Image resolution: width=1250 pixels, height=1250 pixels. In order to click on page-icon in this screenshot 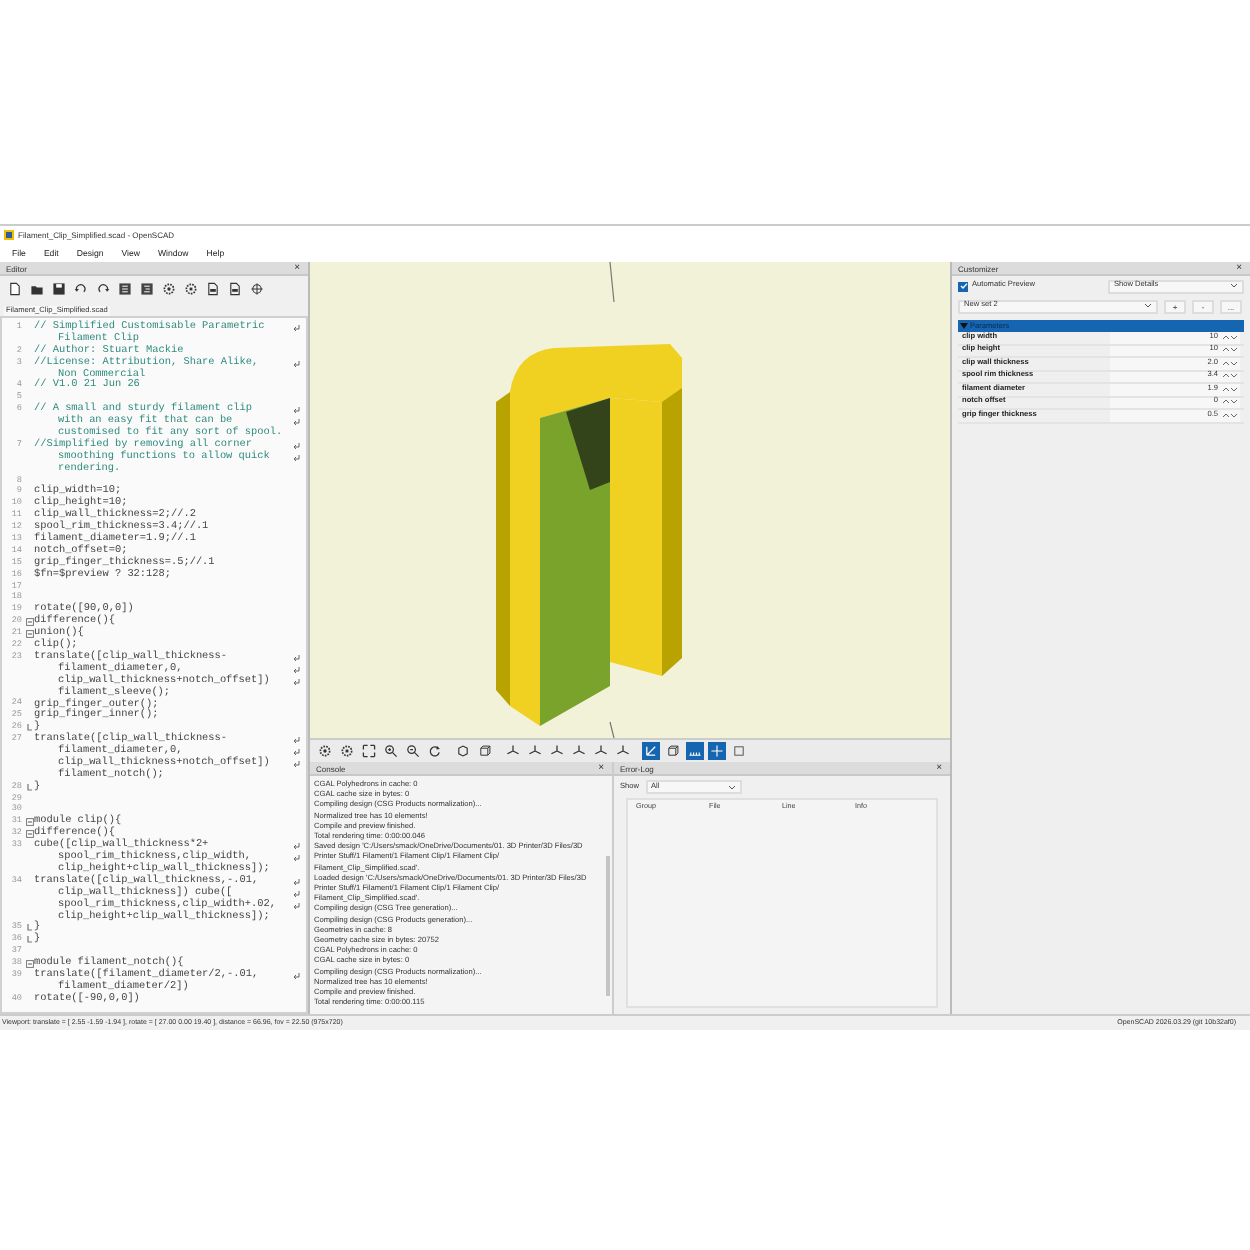, I will do `click(14, 289)`.